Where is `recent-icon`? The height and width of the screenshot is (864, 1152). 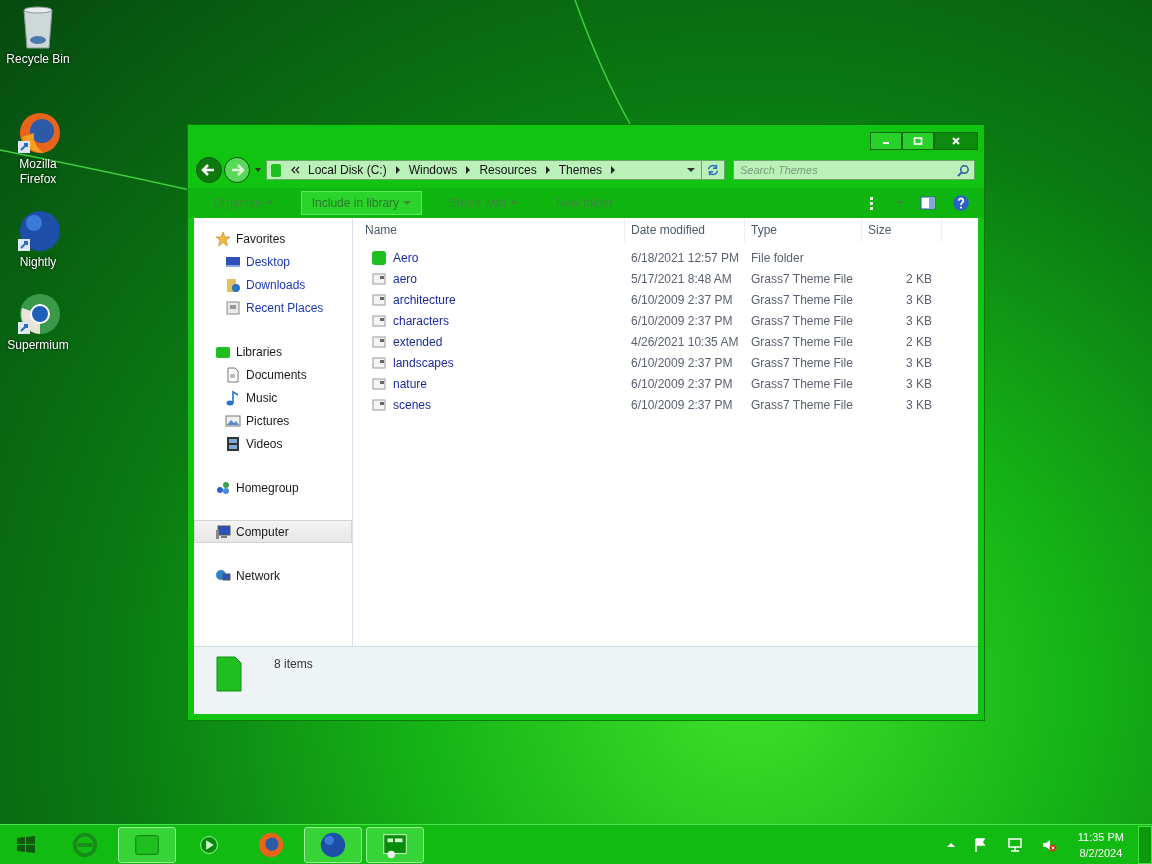 recent-icon is located at coordinates (233, 307).